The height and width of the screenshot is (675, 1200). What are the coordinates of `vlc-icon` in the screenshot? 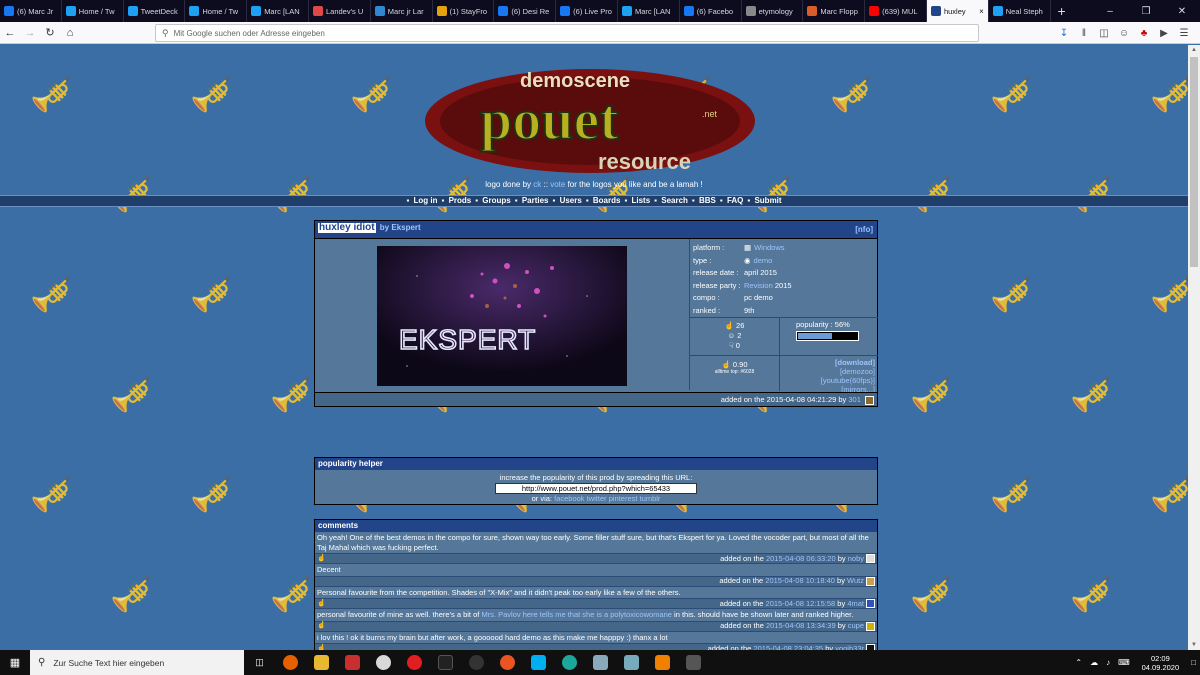 It's located at (662, 662).